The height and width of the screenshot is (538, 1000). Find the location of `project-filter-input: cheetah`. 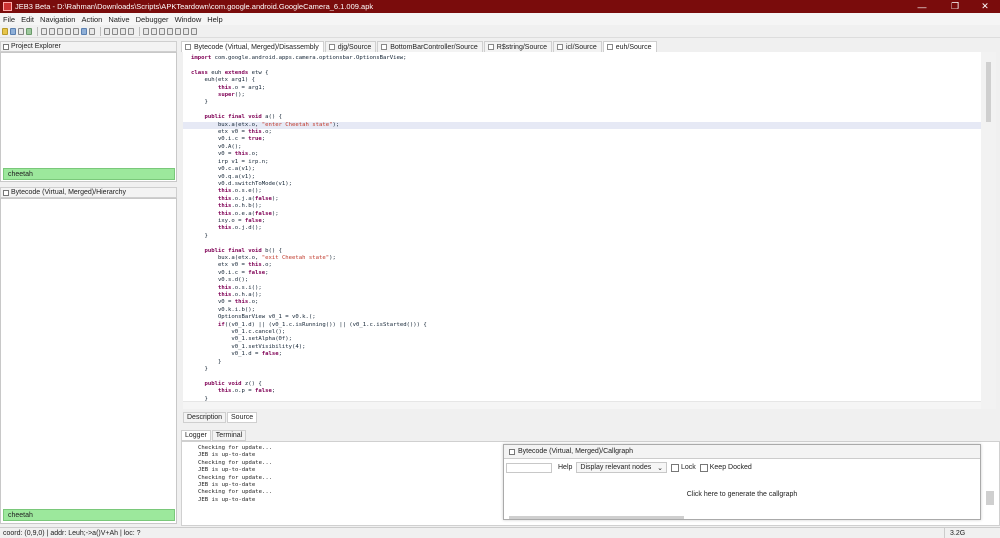

project-filter-input: cheetah is located at coordinates (89, 174).